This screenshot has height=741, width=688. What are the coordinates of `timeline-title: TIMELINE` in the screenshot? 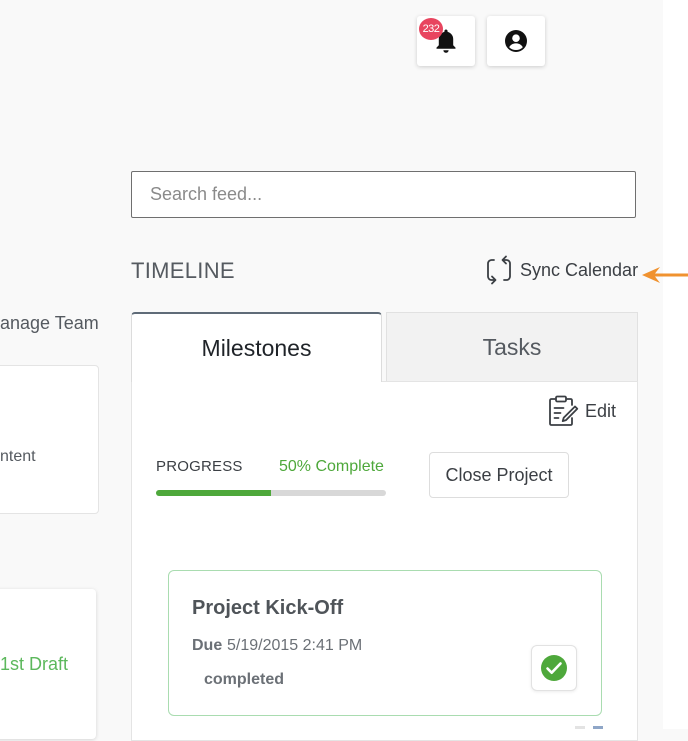 It's located at (183, 270).